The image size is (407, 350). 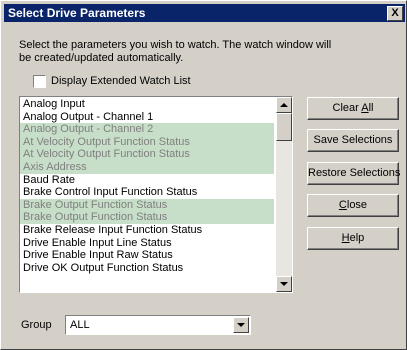 I want to click on group-label: Group, so click(x=36, y=325).